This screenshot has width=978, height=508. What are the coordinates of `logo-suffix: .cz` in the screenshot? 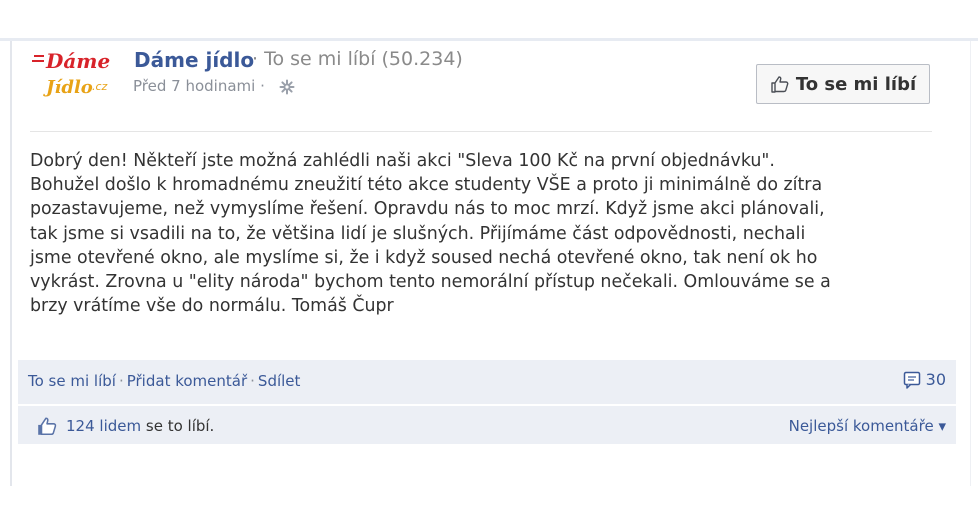 It's located at (100, 86).